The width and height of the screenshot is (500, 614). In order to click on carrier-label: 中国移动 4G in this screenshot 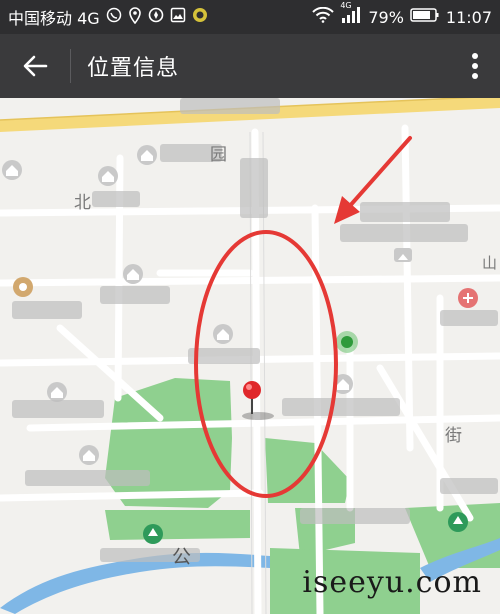, I will do `click(54, 18)`.